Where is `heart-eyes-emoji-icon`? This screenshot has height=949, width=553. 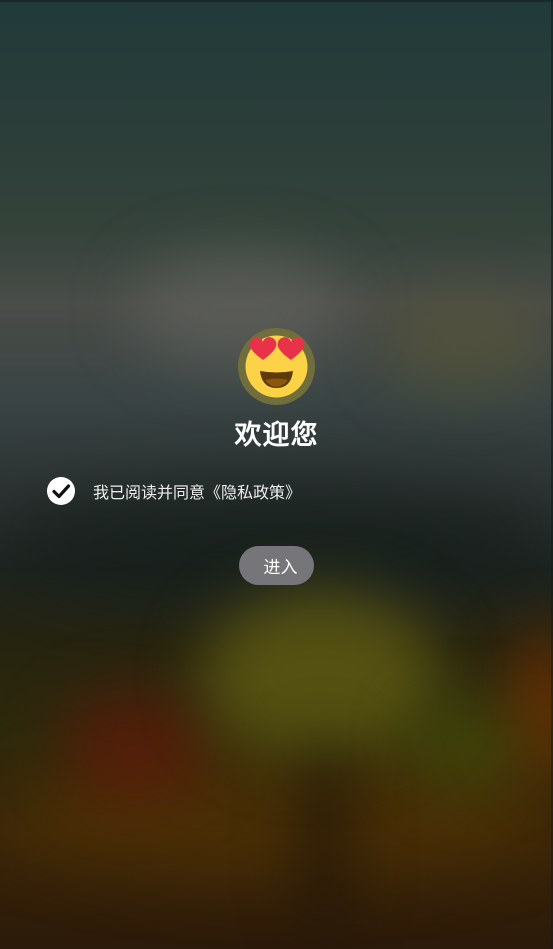 heart-eyes-emoji-icon is located at coordinates (276, 366).